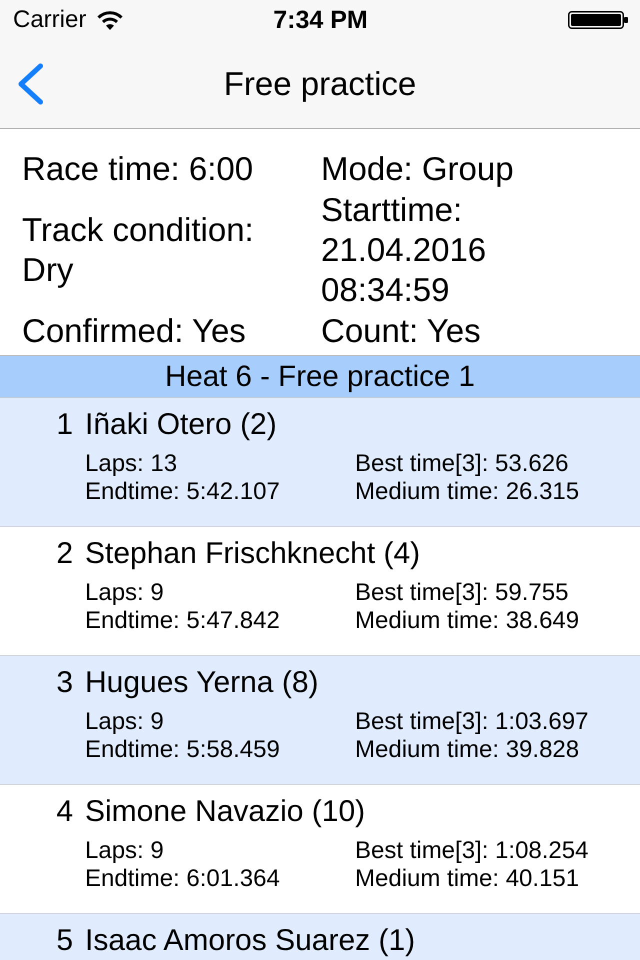  Describe the element at coordinates (64, 425) in the screenshot. I see `place-number: 1` at that location.